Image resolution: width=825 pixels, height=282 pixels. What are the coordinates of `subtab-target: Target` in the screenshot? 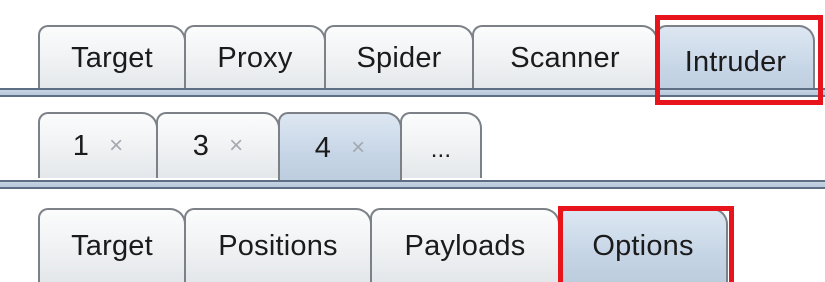 It's located at (112, 245).